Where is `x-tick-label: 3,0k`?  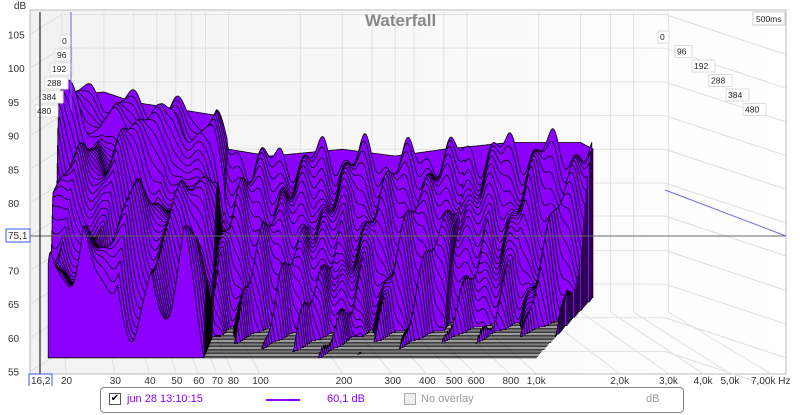
x-tick-label: 3,0k is located at coordinates (669, 381).